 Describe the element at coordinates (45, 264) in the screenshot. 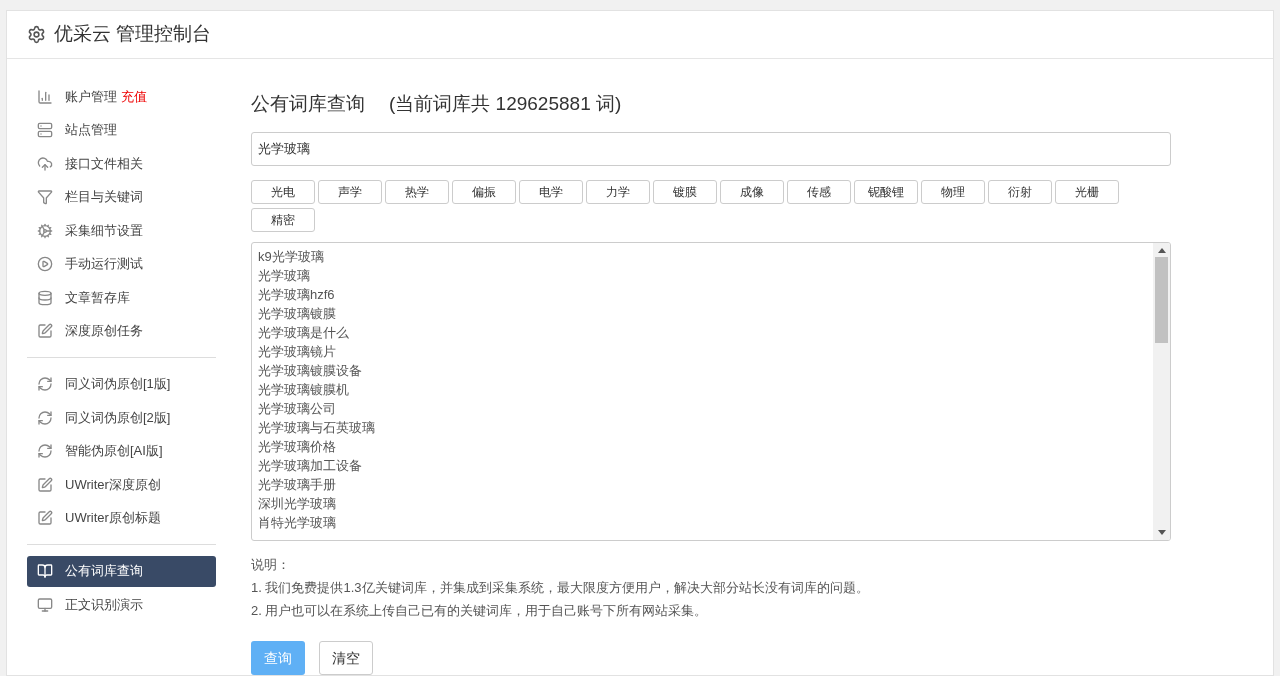

I see `play-icon` at that location.